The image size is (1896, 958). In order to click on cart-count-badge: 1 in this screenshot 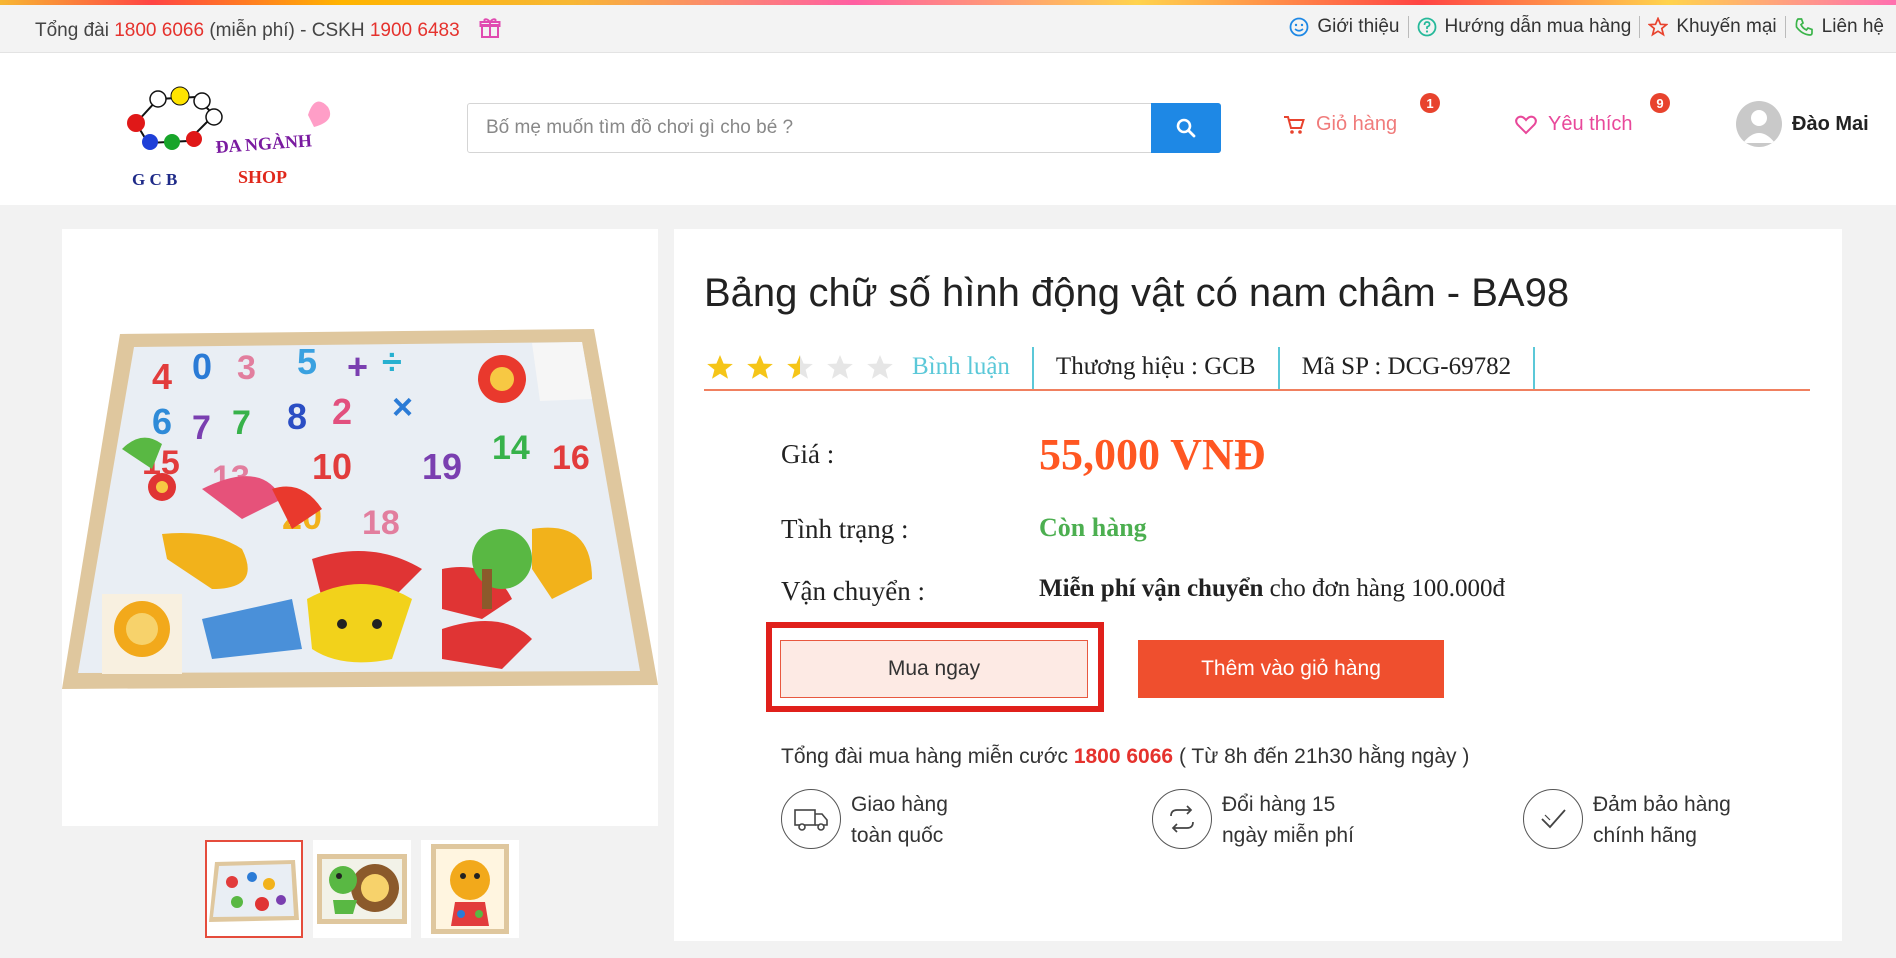, I will do `click(1430, 103)`.